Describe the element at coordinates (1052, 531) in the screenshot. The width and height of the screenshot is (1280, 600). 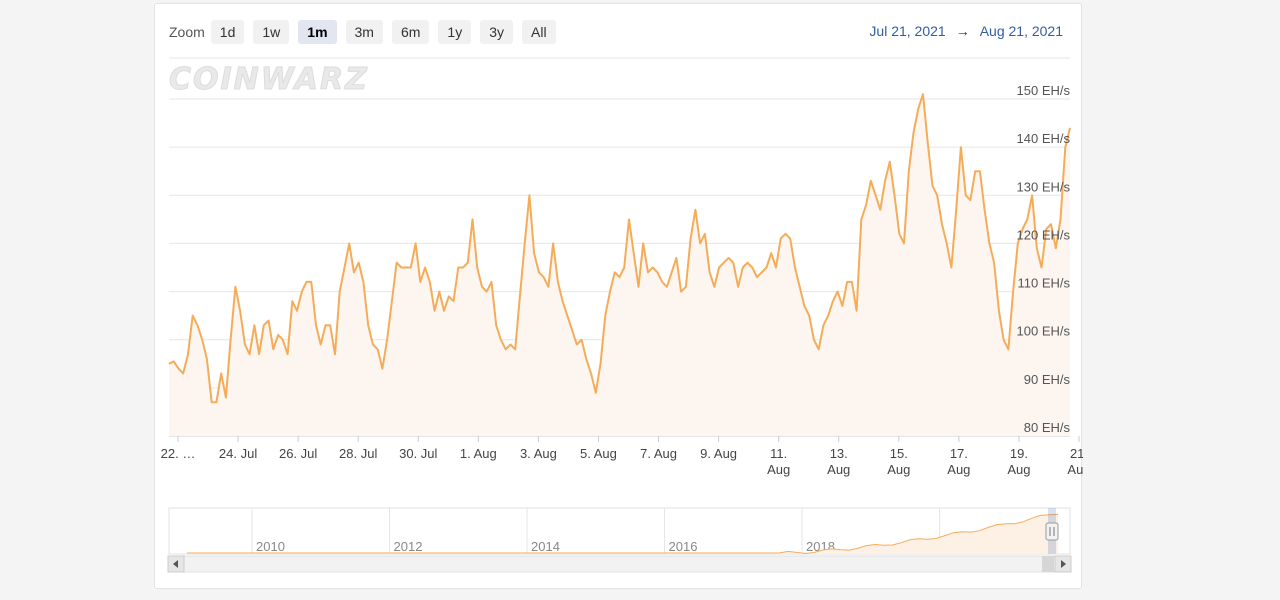
I see `navigator-handle` at that location.